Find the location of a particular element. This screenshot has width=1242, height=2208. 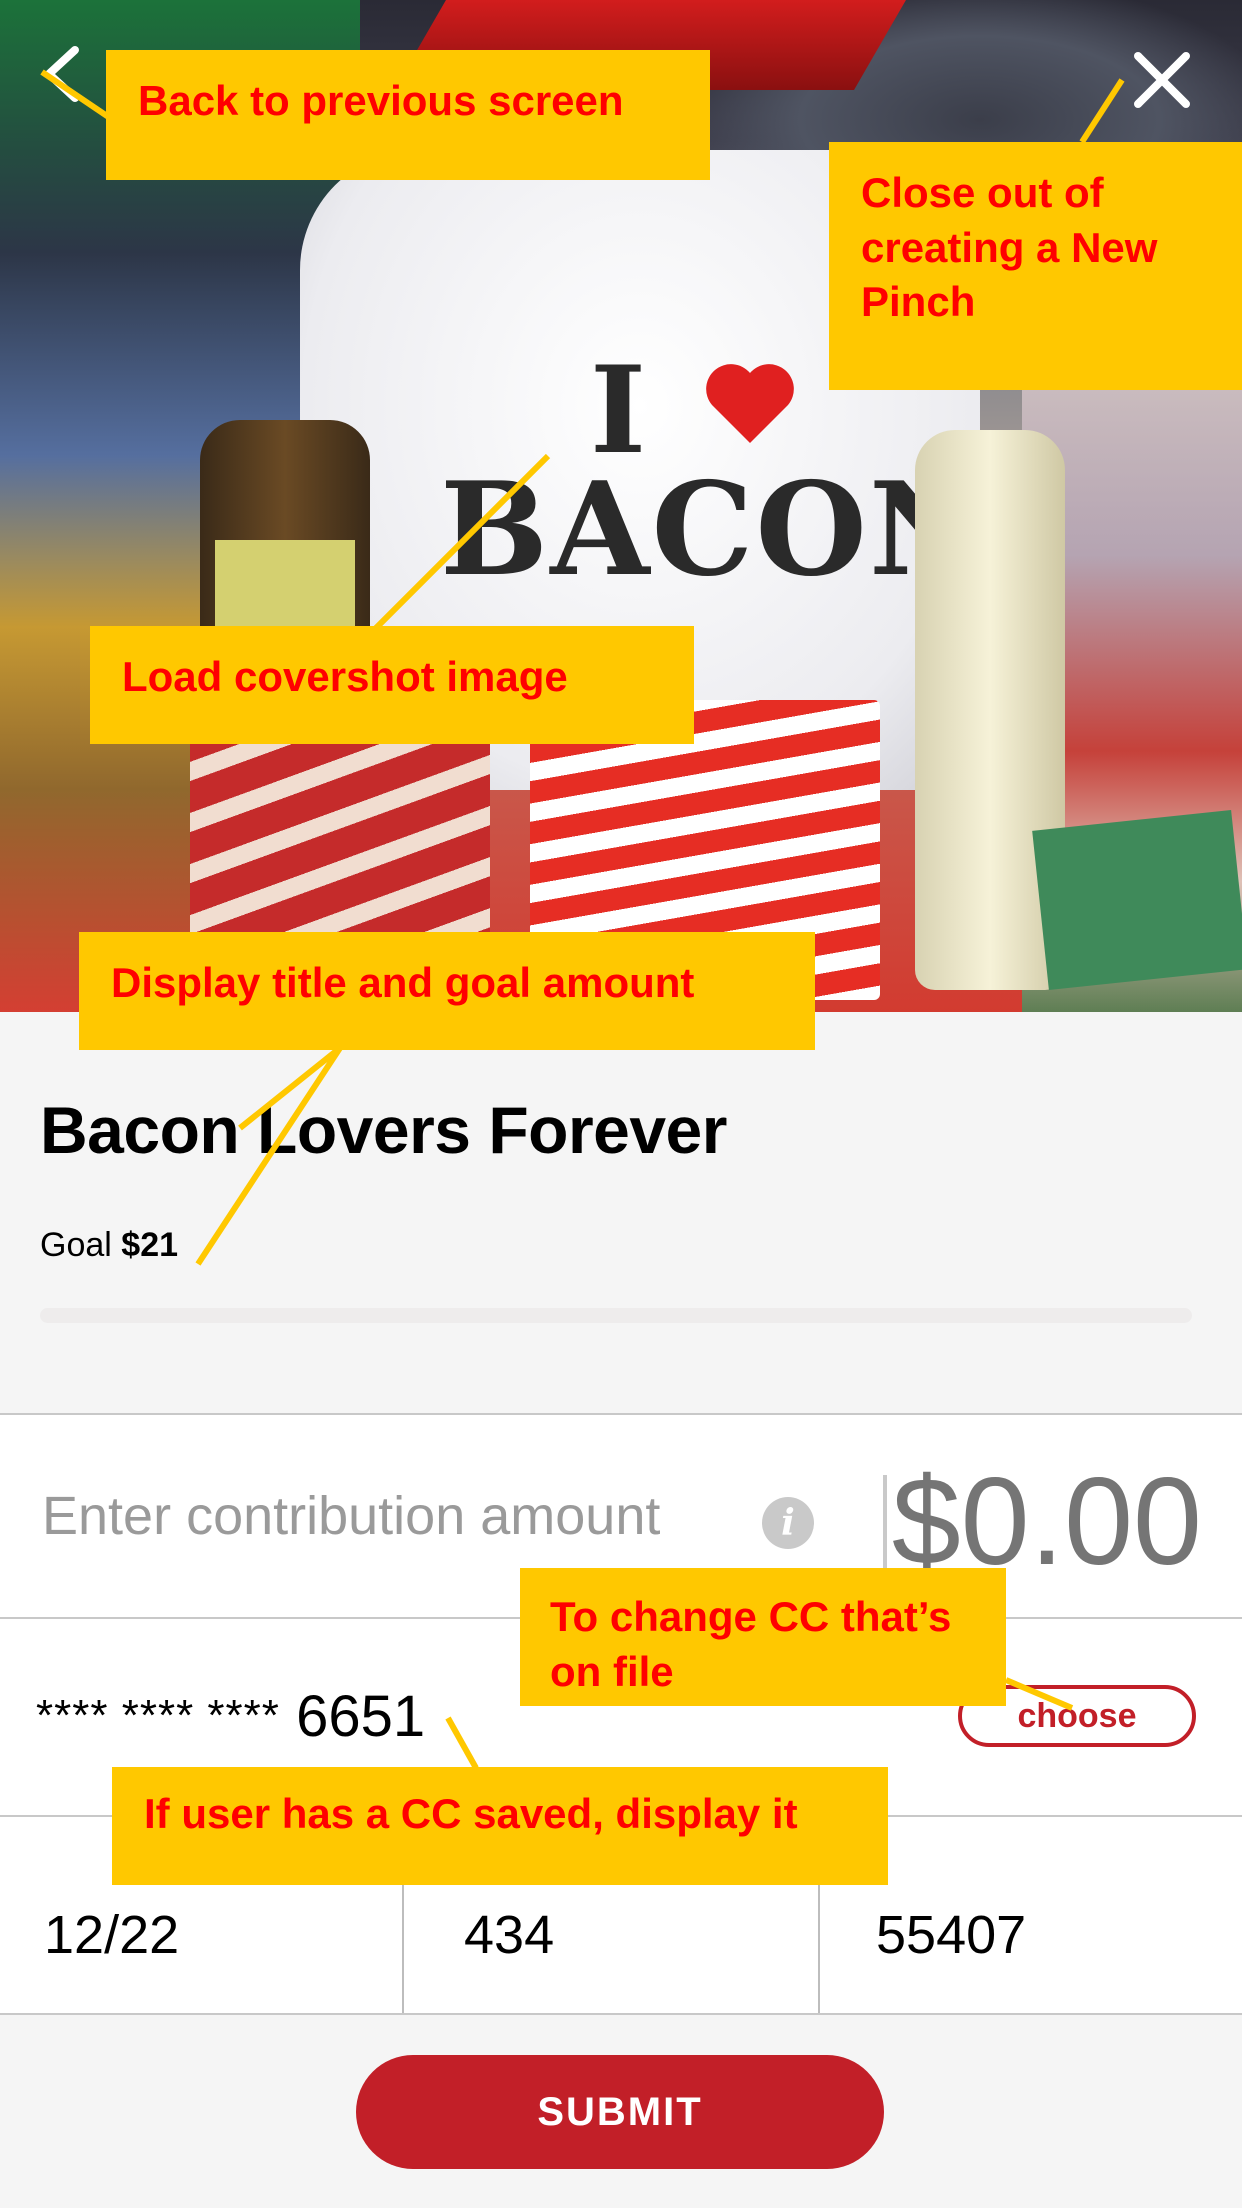

goal-label: Goal is located at coordinates (76, 1245).